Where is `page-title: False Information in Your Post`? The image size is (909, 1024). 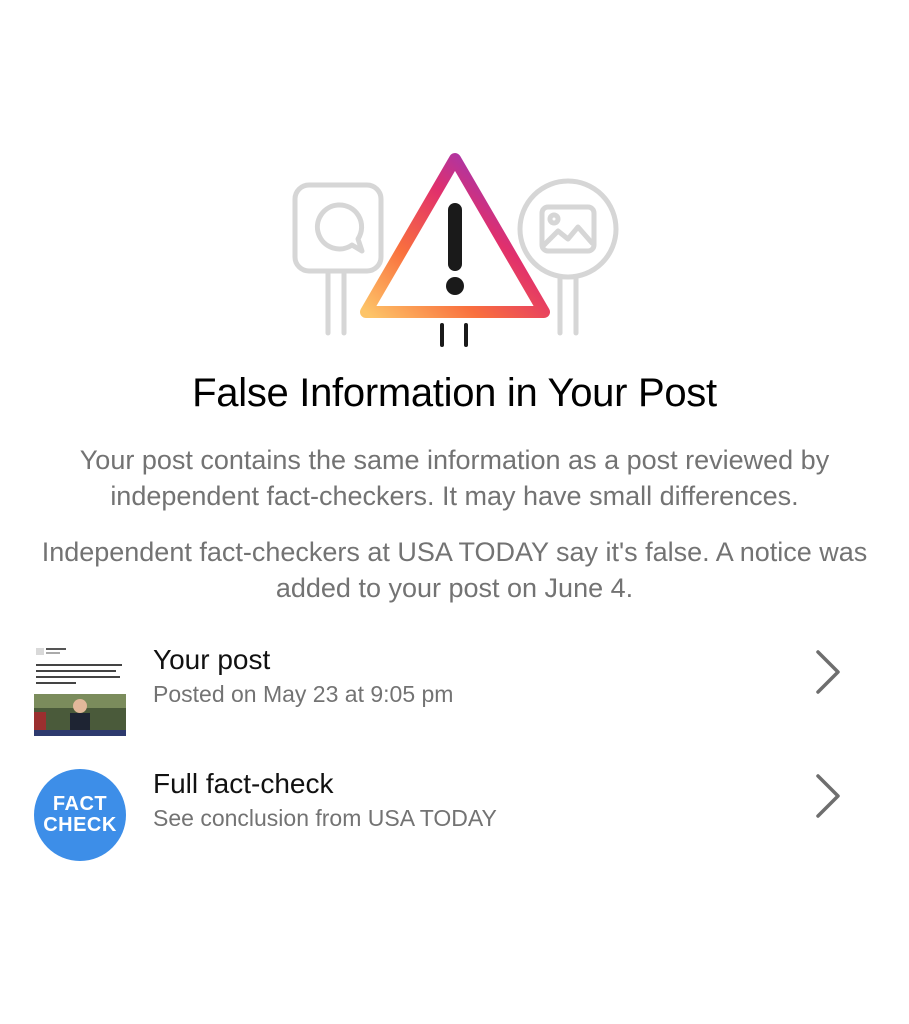
page-title: False Information in Your Post is located at coordinates (454, 393).